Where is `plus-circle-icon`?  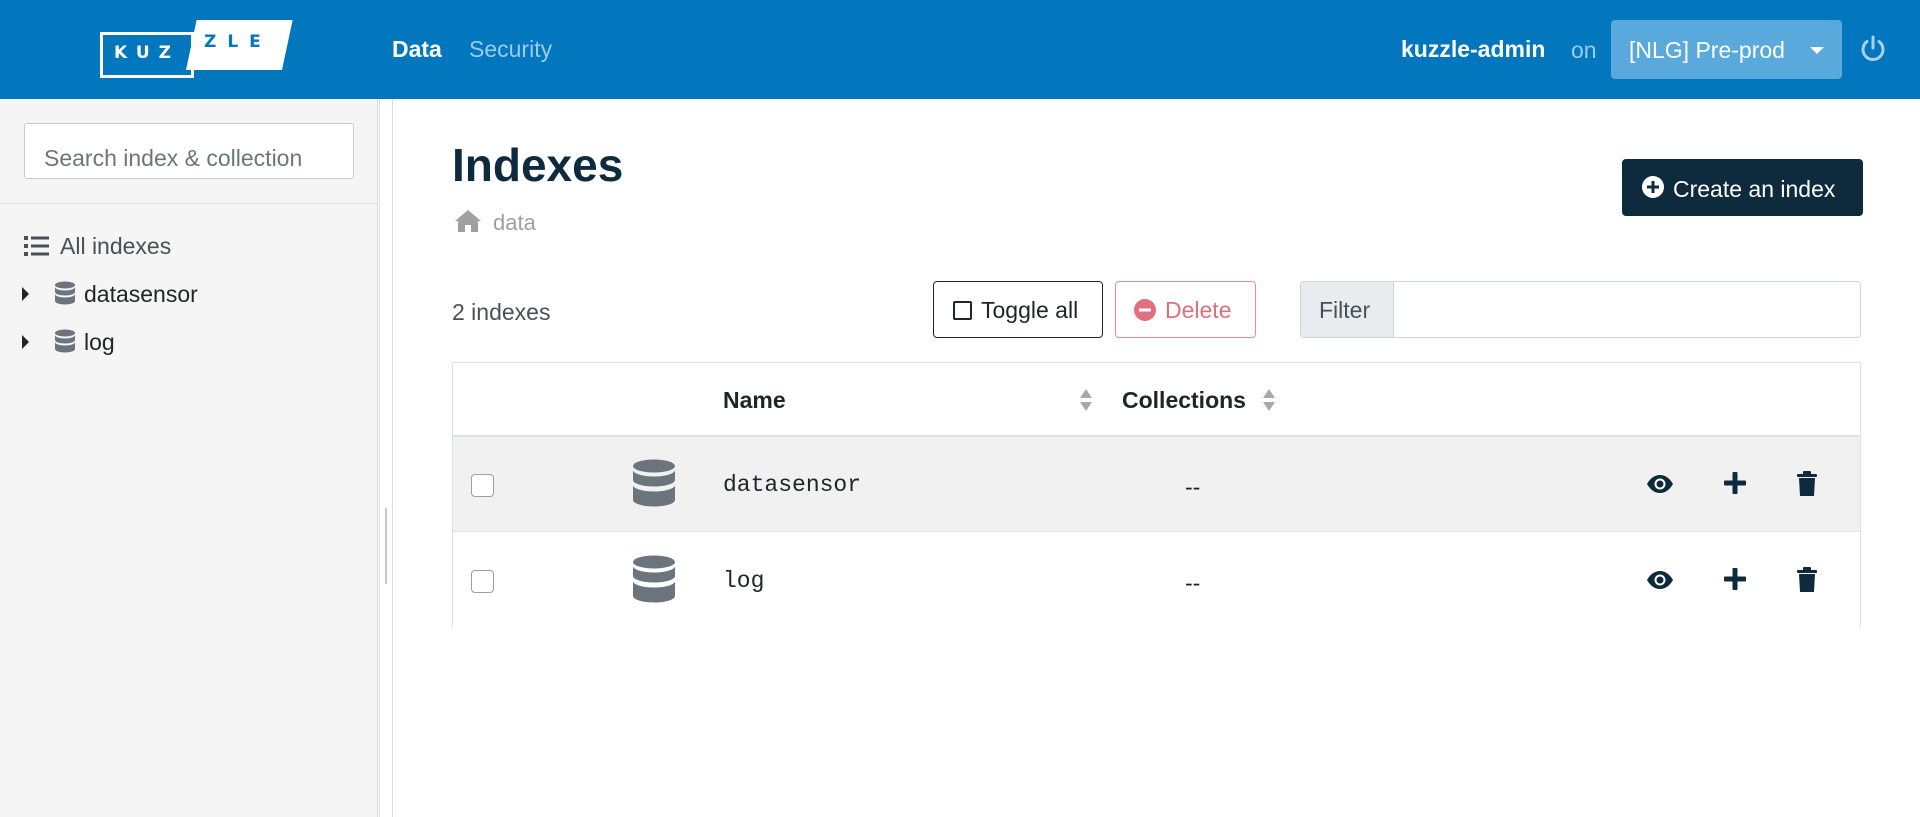 plus-circle-icon is located at coordinates (1653, 187).